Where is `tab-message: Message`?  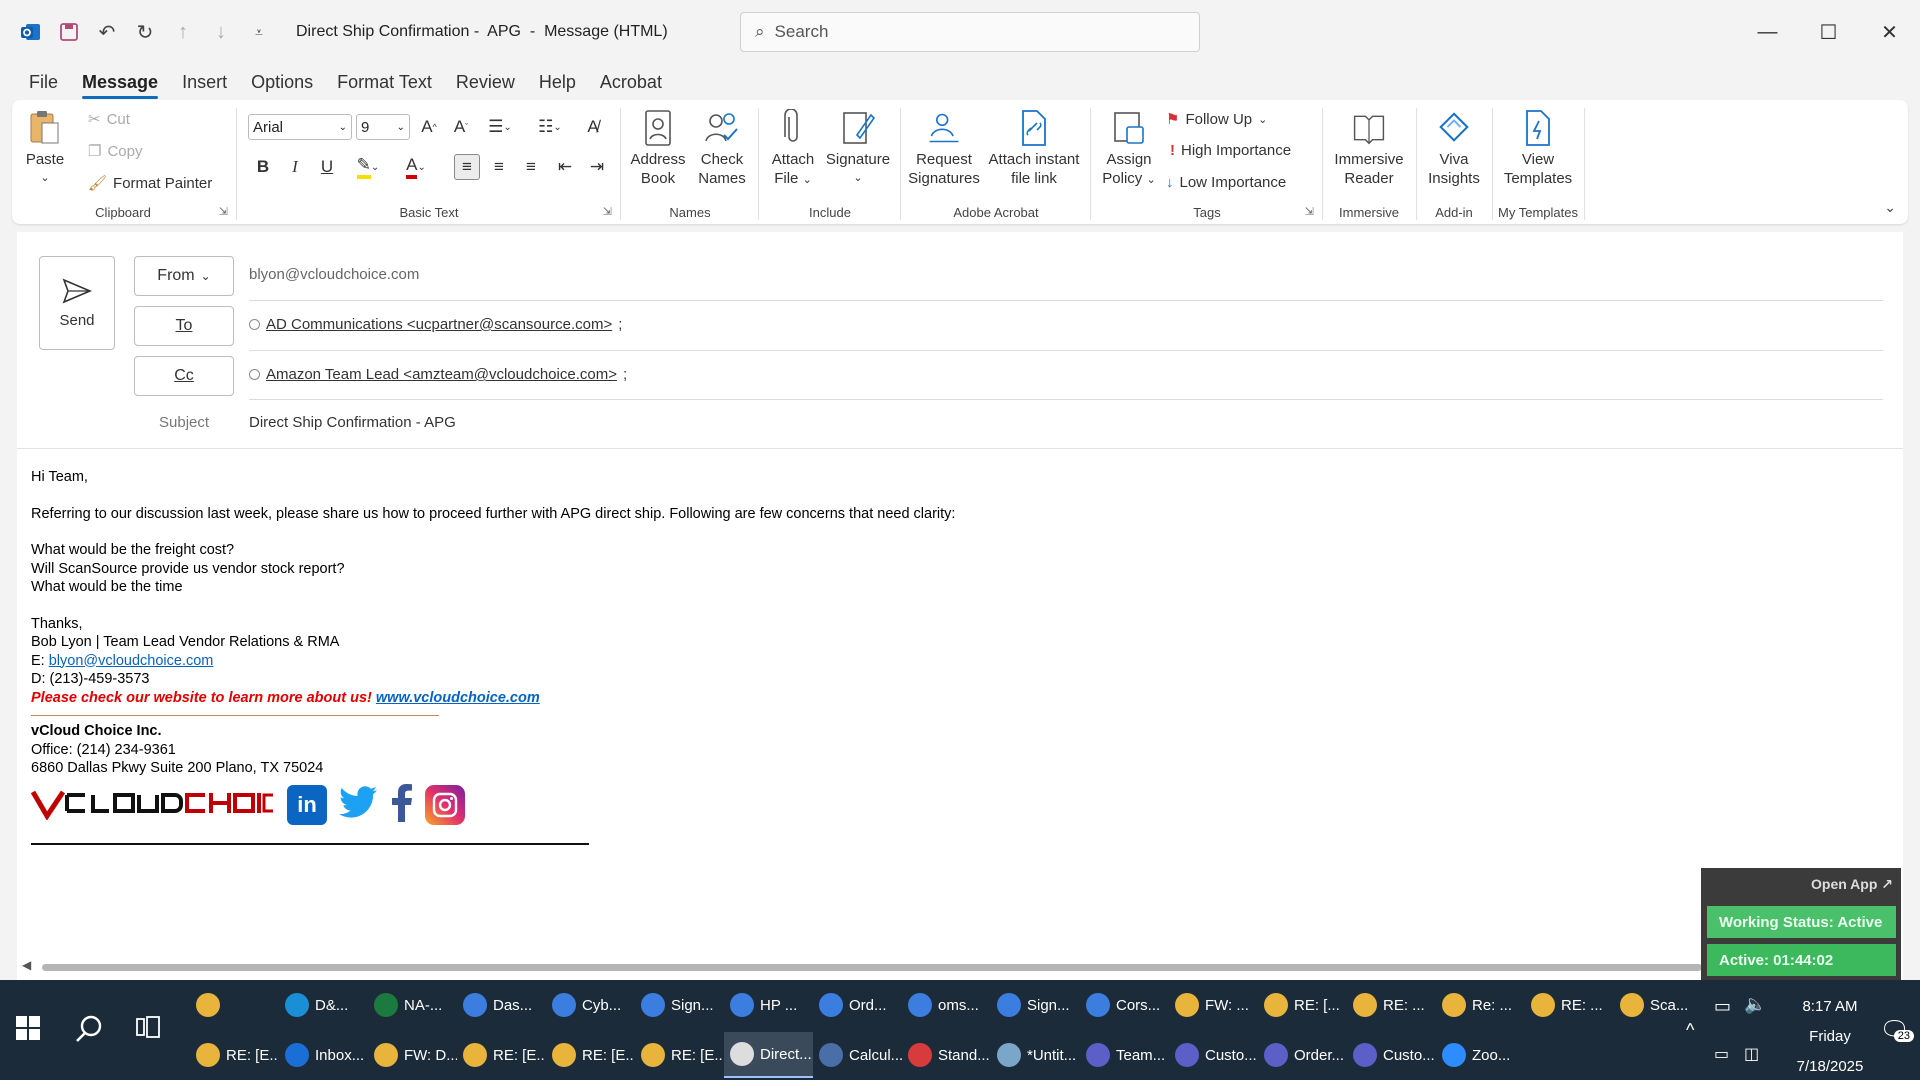 tab-message: Message is located at coordinates (120, 82).